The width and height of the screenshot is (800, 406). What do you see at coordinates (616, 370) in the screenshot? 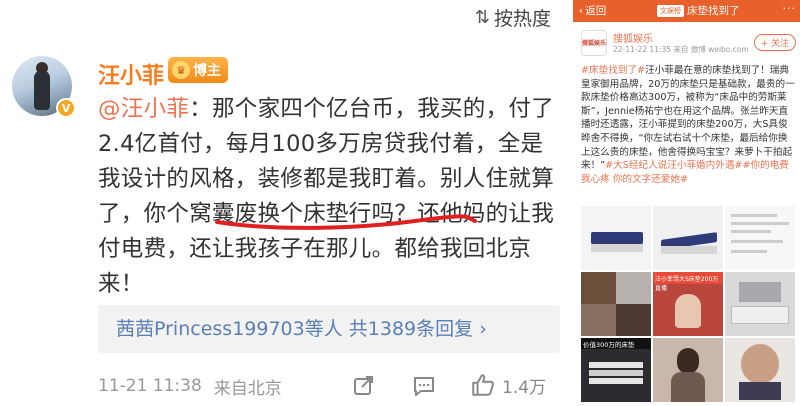
I see `image-mattress-layers: 价值300万的床垫` at bounding box center [616, 370].